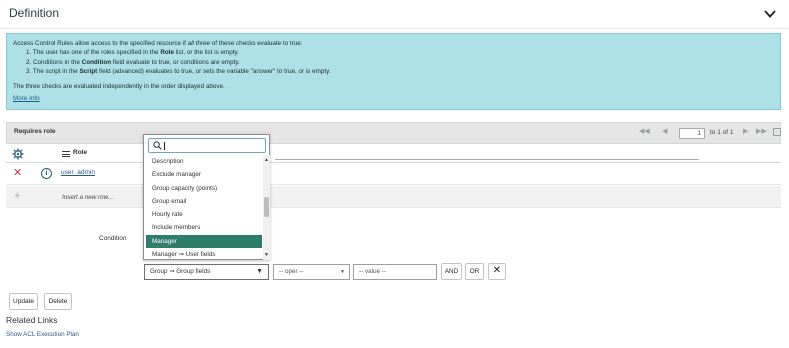 The width and height of the screenshot is (789, 348). Describe the element at coordinates (58, 301) in the screenshot. I see `delete-button: Delete` at that location.